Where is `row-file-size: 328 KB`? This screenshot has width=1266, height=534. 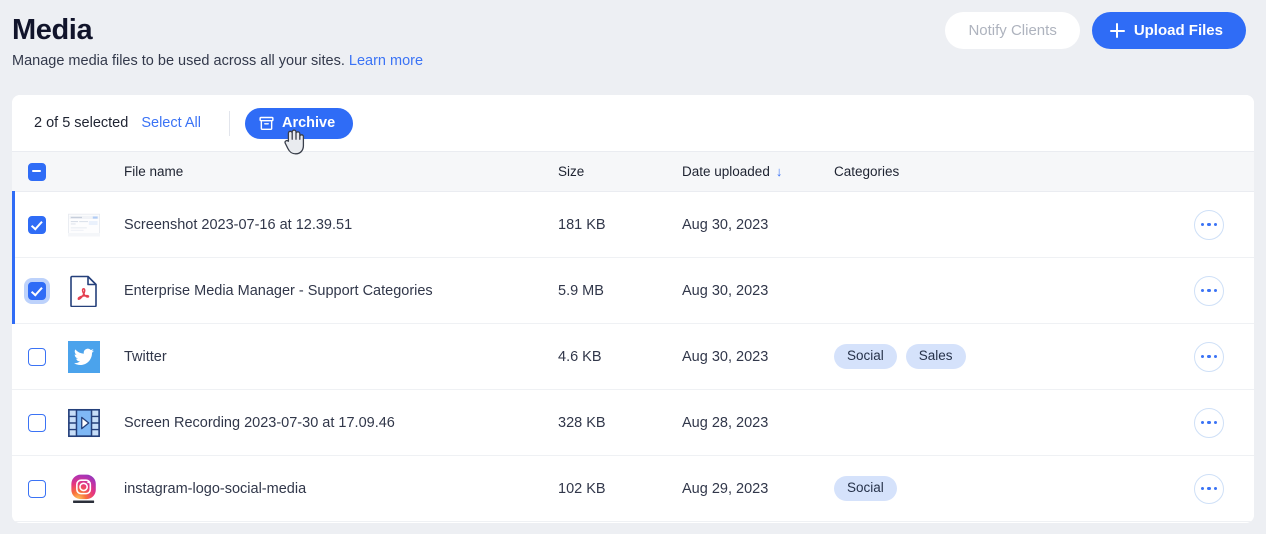 row-file-size: 328 KB is located at coordinates (582, 422).